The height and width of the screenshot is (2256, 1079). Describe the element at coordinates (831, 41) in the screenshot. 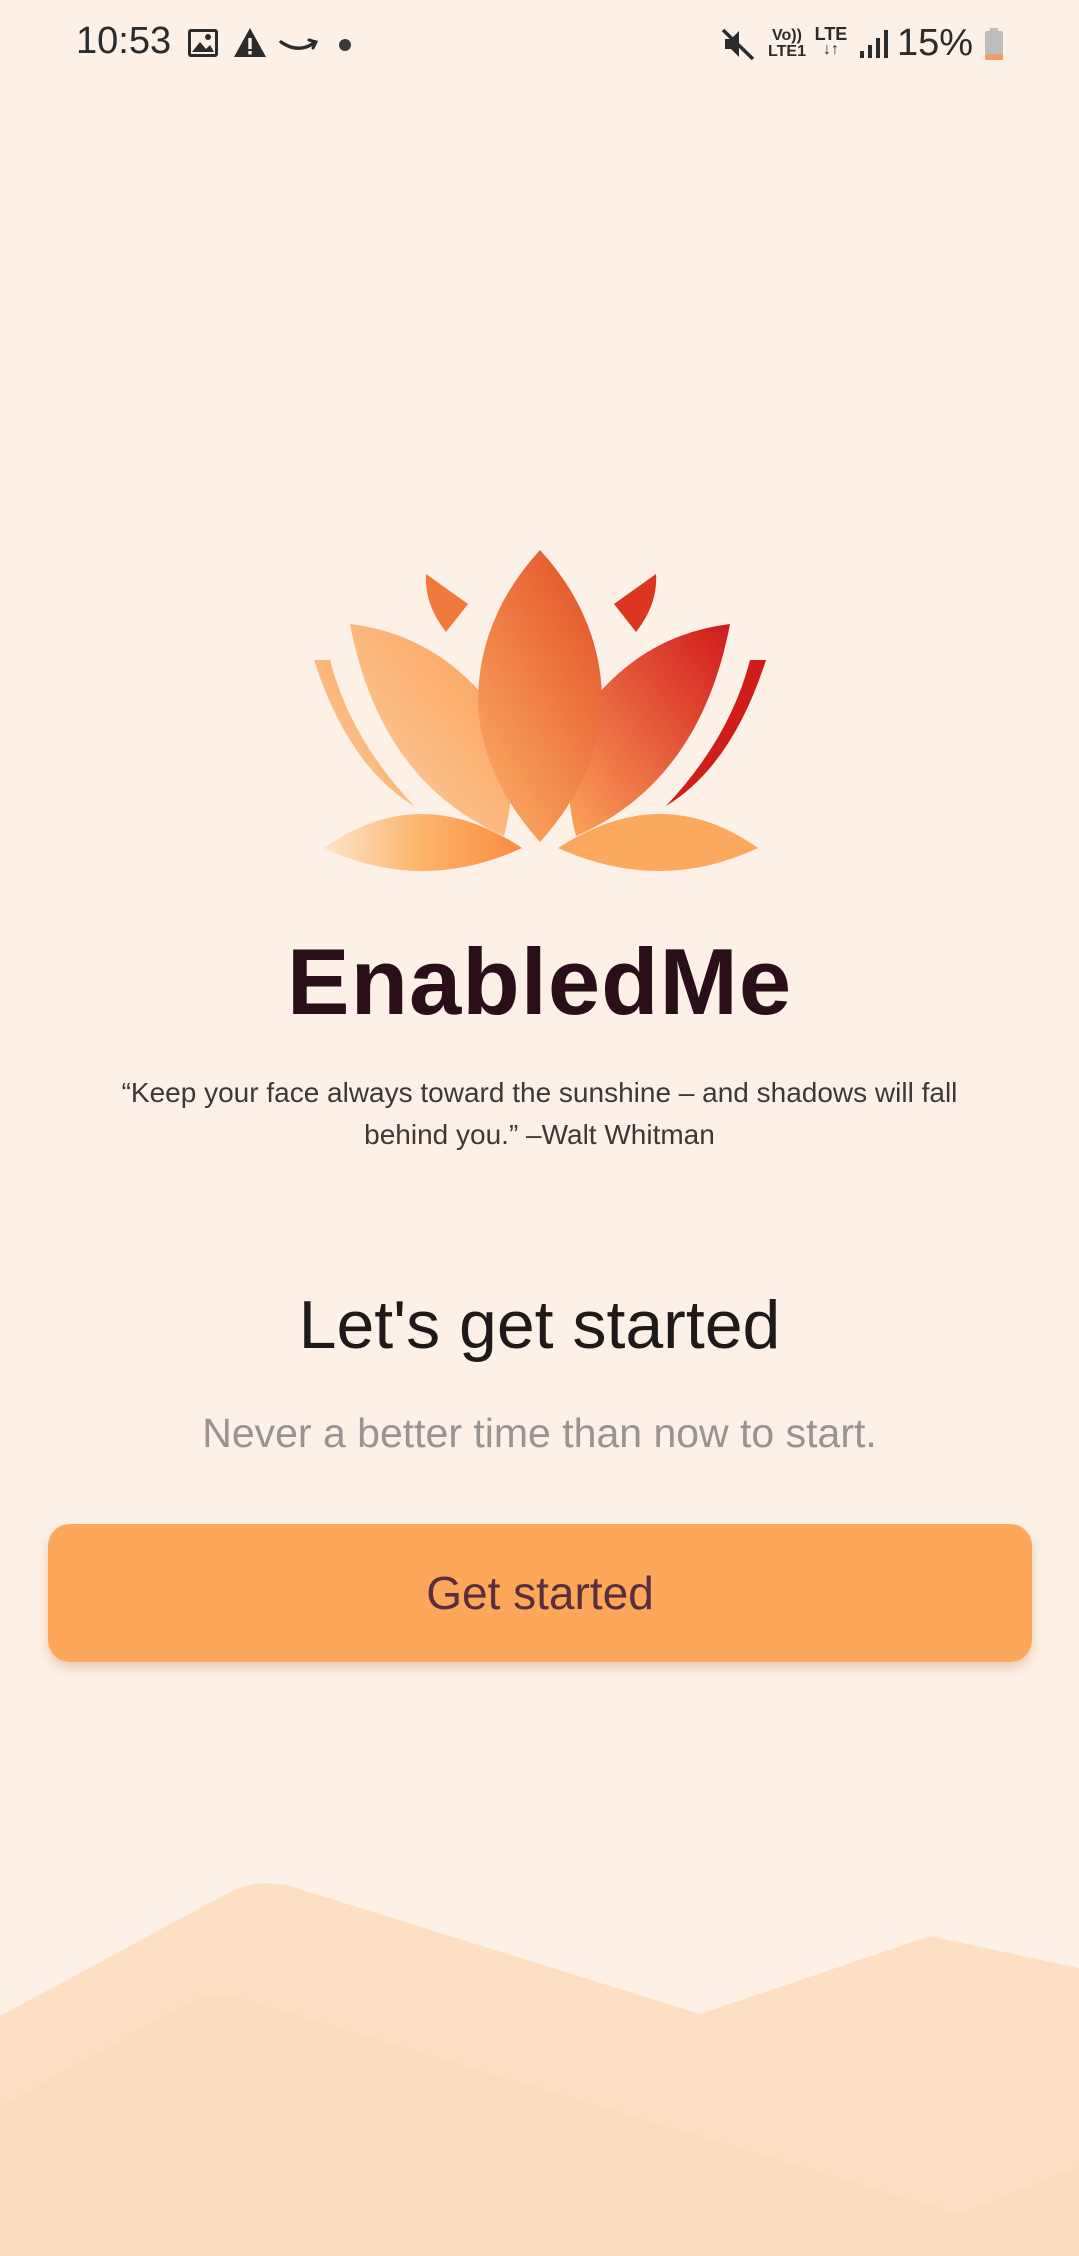

I see `lte-icon: LTE ↓↑` at that location.